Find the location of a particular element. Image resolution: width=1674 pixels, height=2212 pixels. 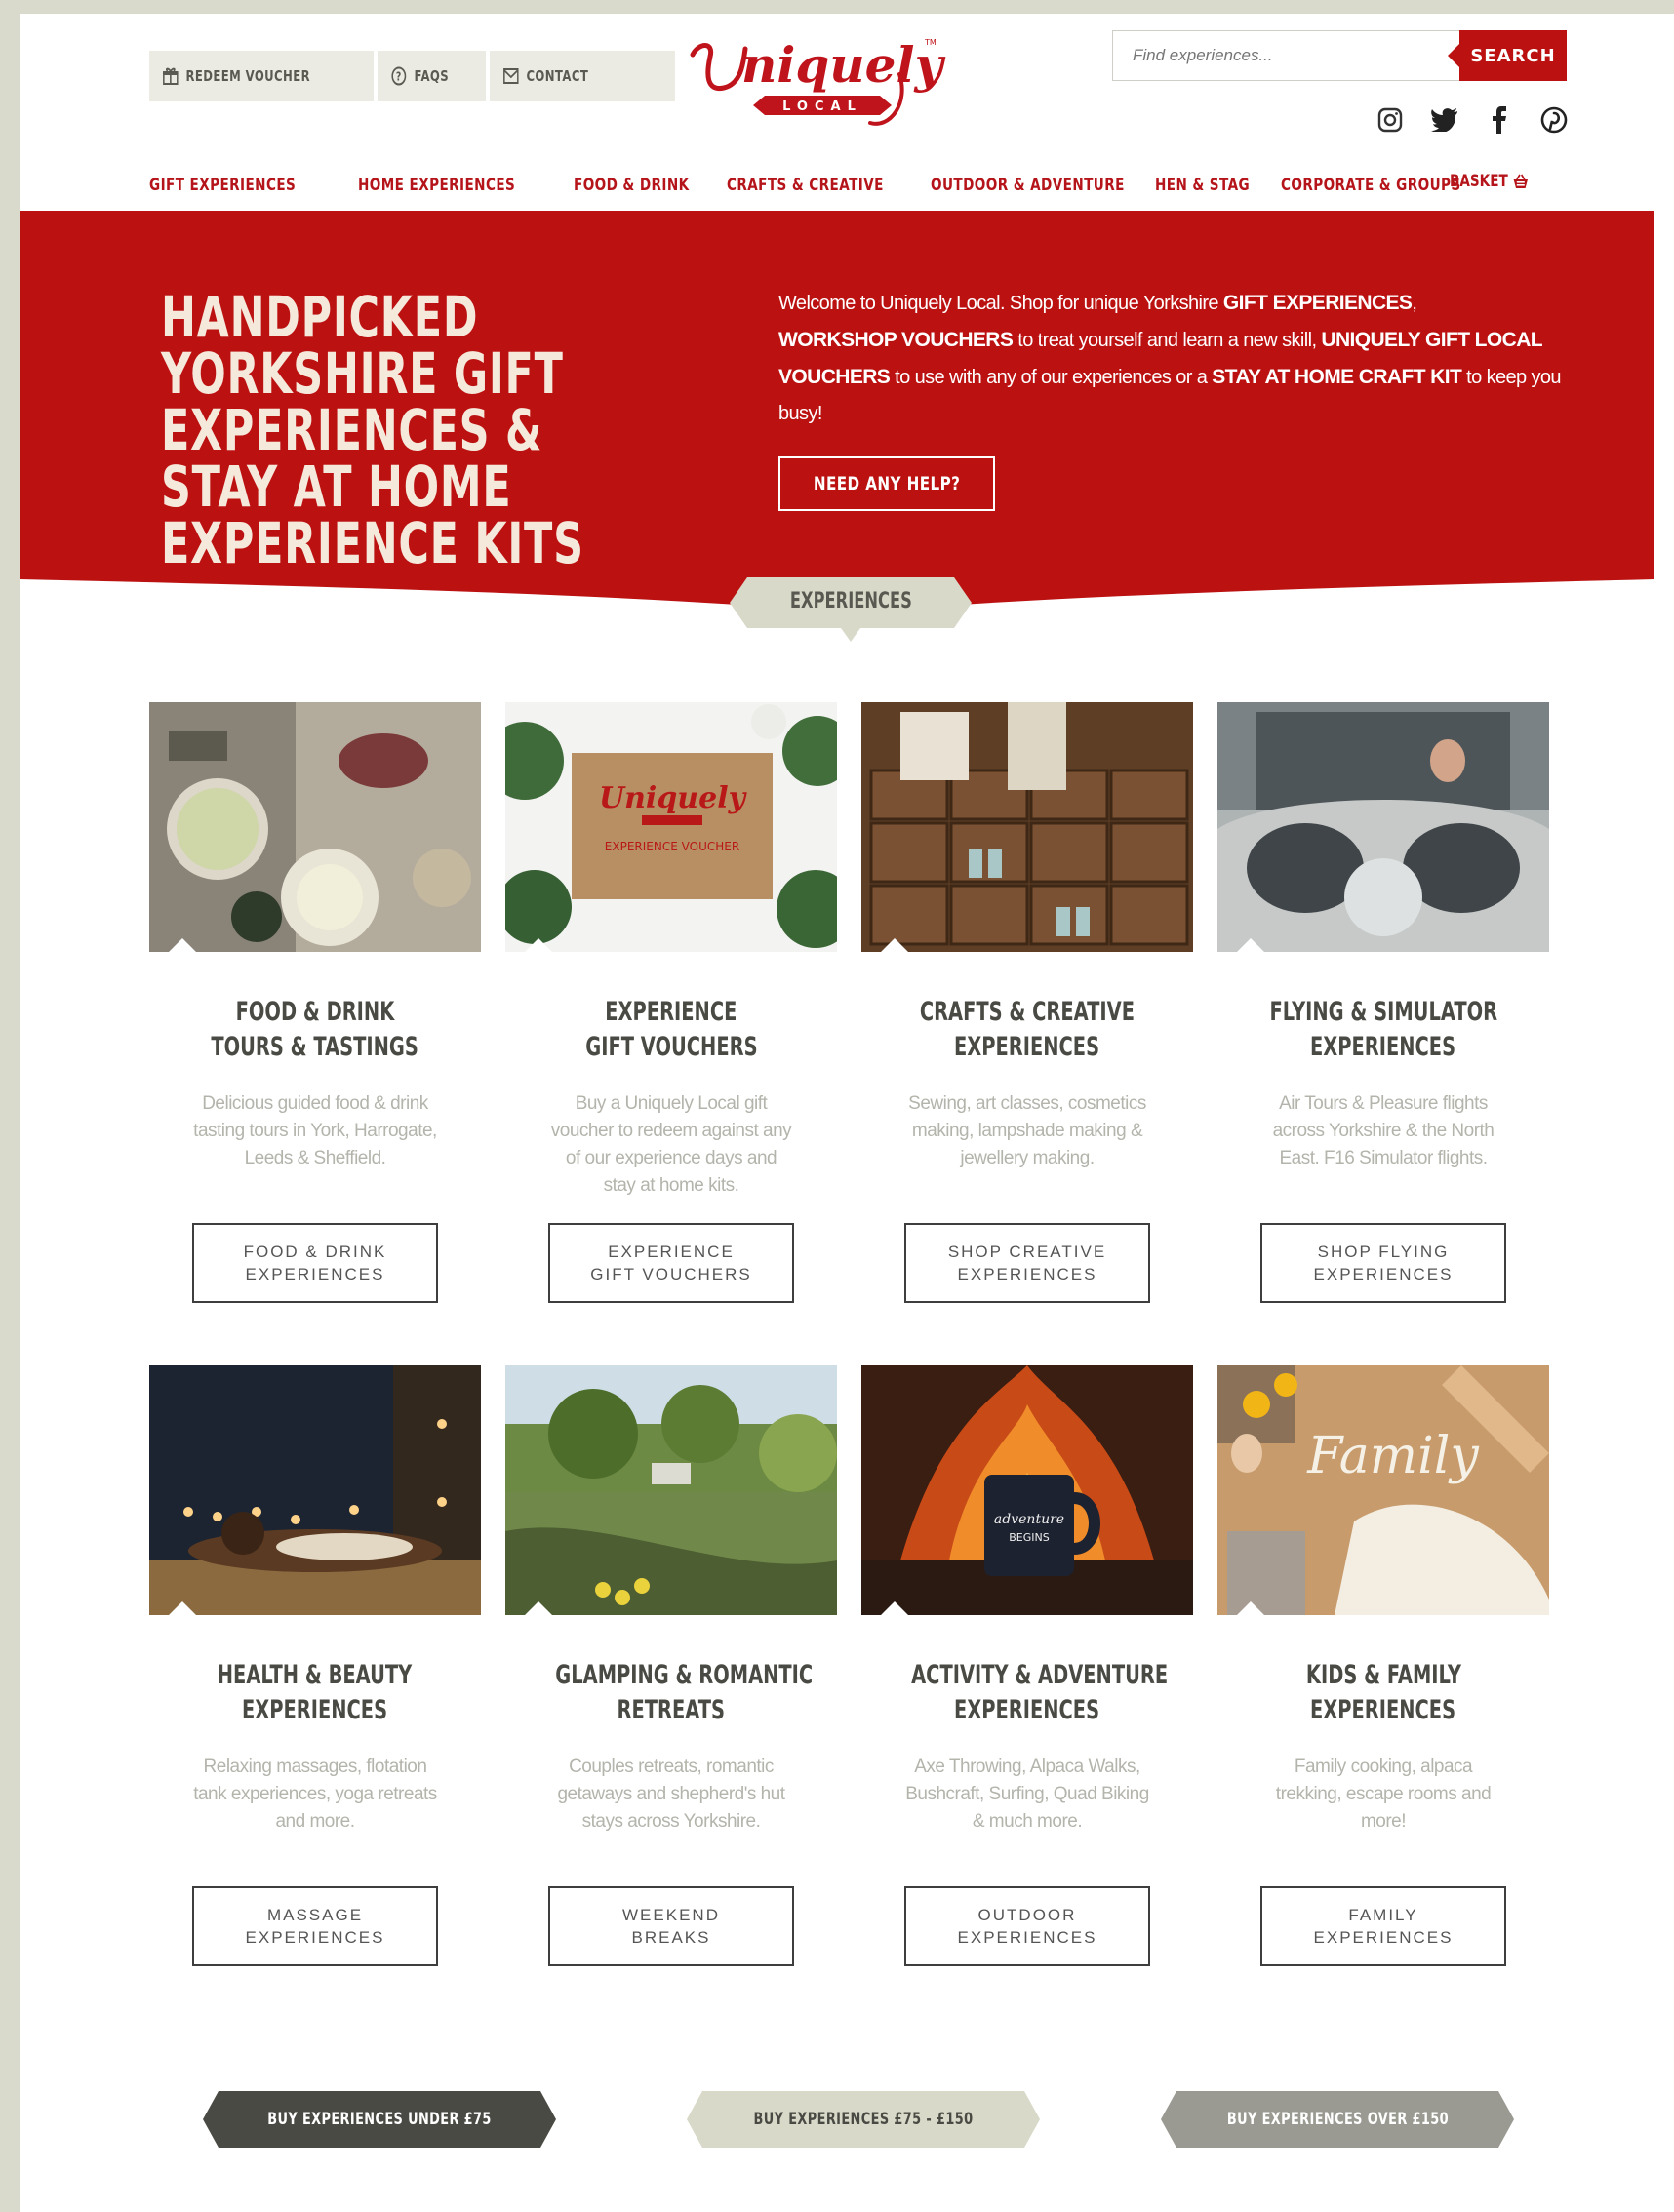

svg-text: TM is located at coordinates (930, 42).